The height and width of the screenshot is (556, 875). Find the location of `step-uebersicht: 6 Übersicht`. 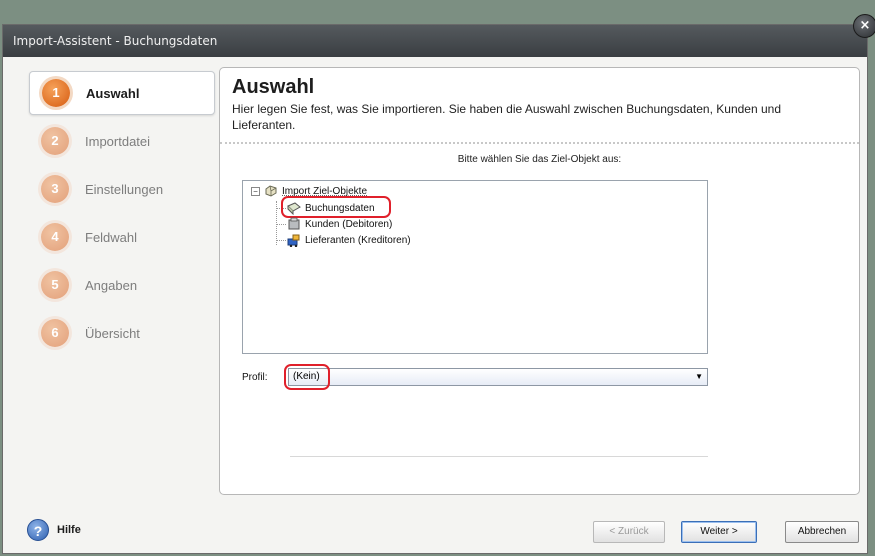

step-uebersicht: 6 Übersicht is located at coordinates (122, 333).